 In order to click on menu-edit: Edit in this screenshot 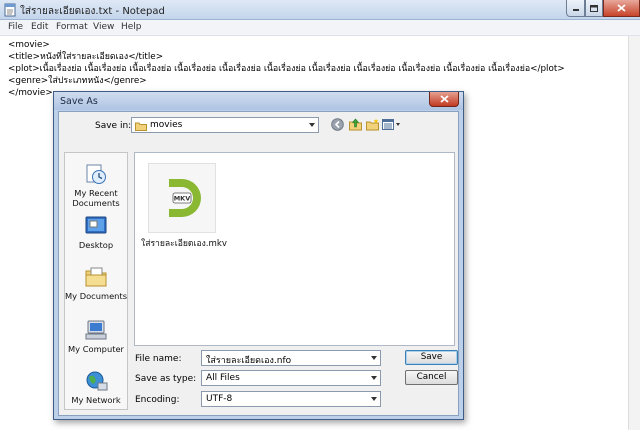, I will do `click(39, 27)`.